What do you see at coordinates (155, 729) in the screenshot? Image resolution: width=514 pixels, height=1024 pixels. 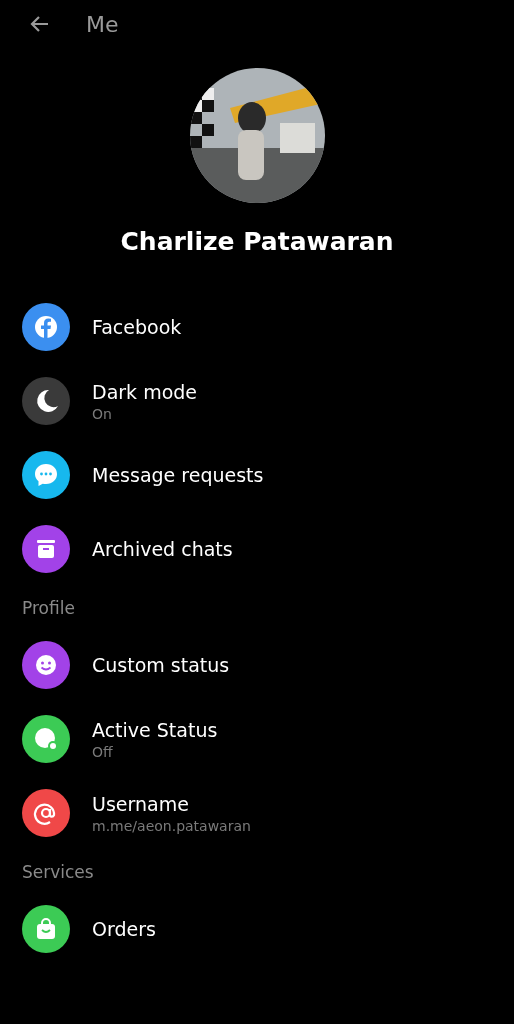 I see `item-label: Active Status` at bounding box center [155, 729].